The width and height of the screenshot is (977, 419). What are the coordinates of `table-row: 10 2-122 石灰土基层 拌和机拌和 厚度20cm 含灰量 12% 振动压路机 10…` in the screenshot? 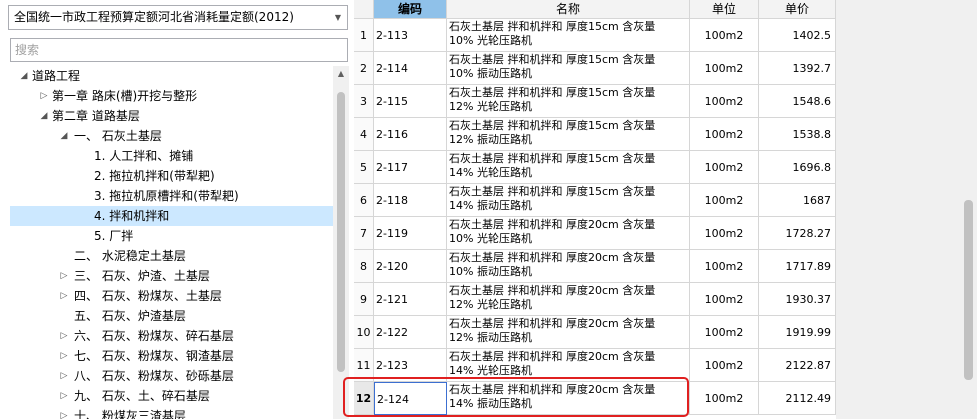 It's located at (595, 332).